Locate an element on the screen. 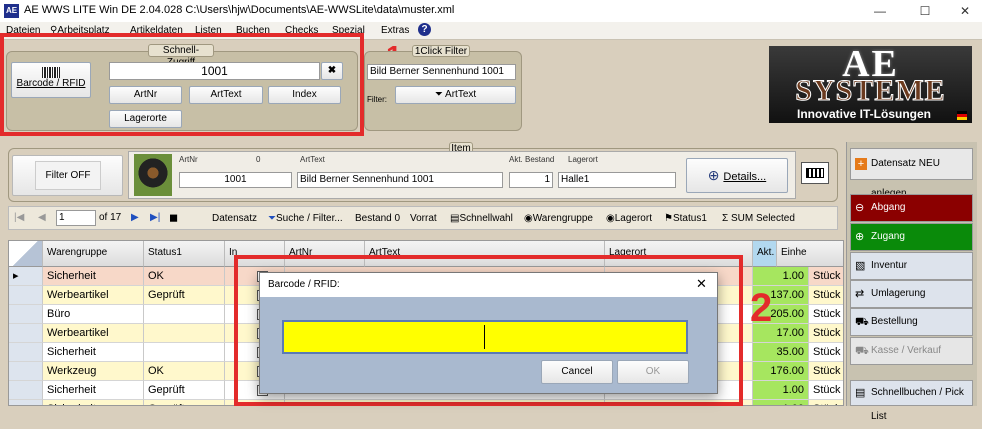 Image resolution: width=982 pixels, height=429 pixels. toolbar-schnellwahl-label: Schnellwahl is located at coordinates (486, 218).